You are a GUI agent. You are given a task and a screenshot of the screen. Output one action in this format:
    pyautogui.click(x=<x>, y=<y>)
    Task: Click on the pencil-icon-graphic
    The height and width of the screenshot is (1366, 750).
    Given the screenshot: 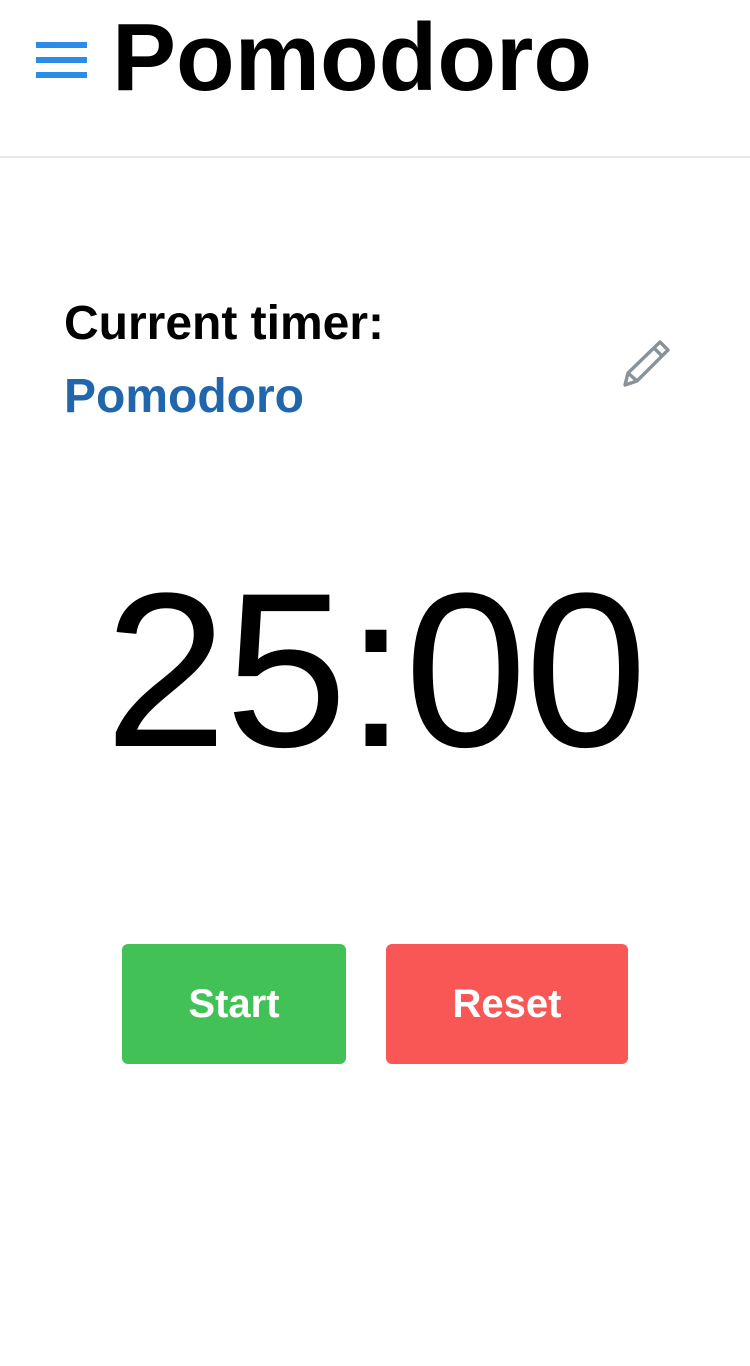 What is the action you would take?
    pyautogui.click(x=646, y=363)
    